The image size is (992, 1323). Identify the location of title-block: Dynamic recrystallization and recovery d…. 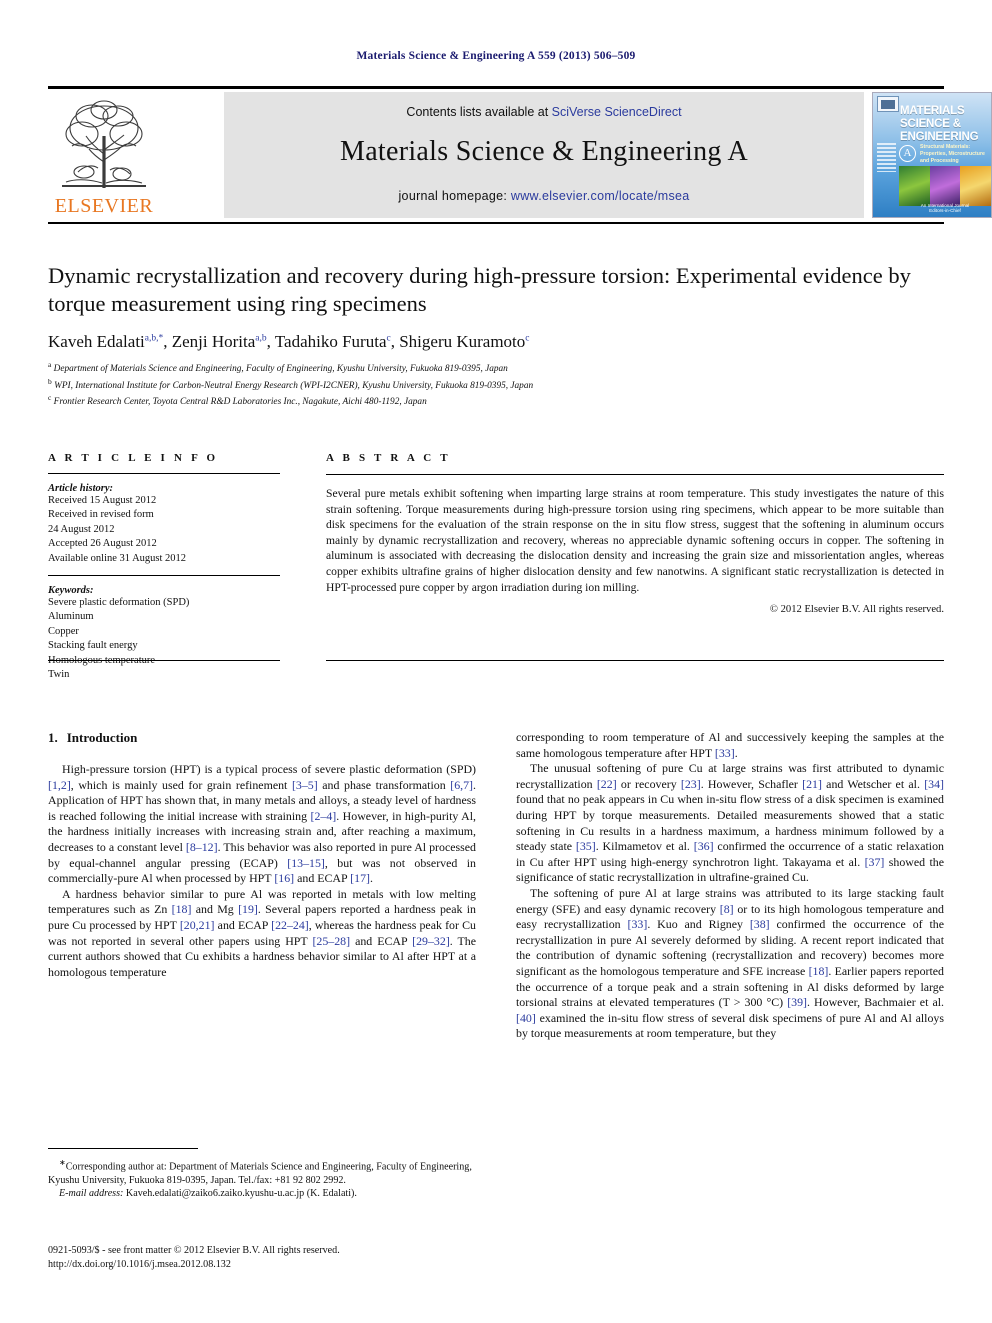
(496, 335).